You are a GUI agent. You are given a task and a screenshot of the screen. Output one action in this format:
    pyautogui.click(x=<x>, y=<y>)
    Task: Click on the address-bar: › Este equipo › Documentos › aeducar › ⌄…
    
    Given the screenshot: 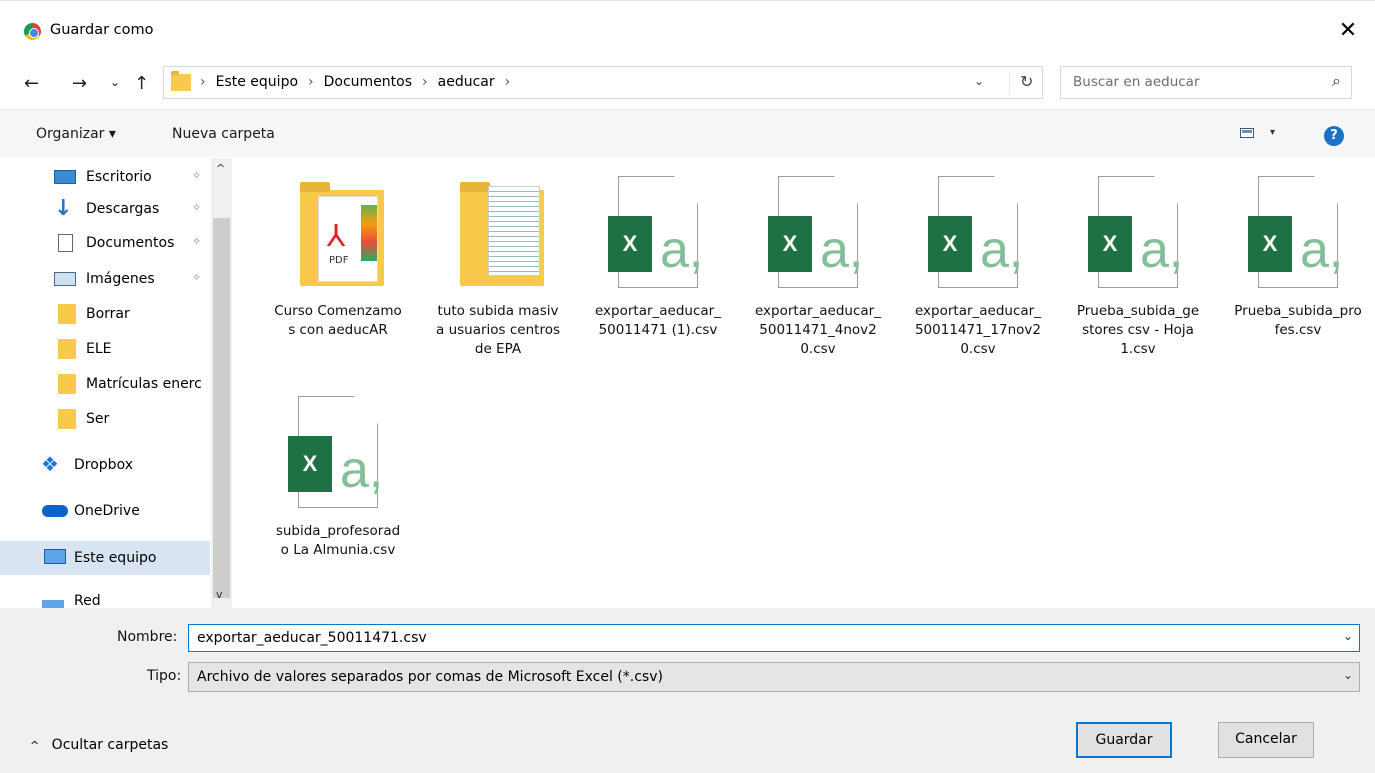 What is the action you would take?
    pyautogui.click(x=603, y=82)
    